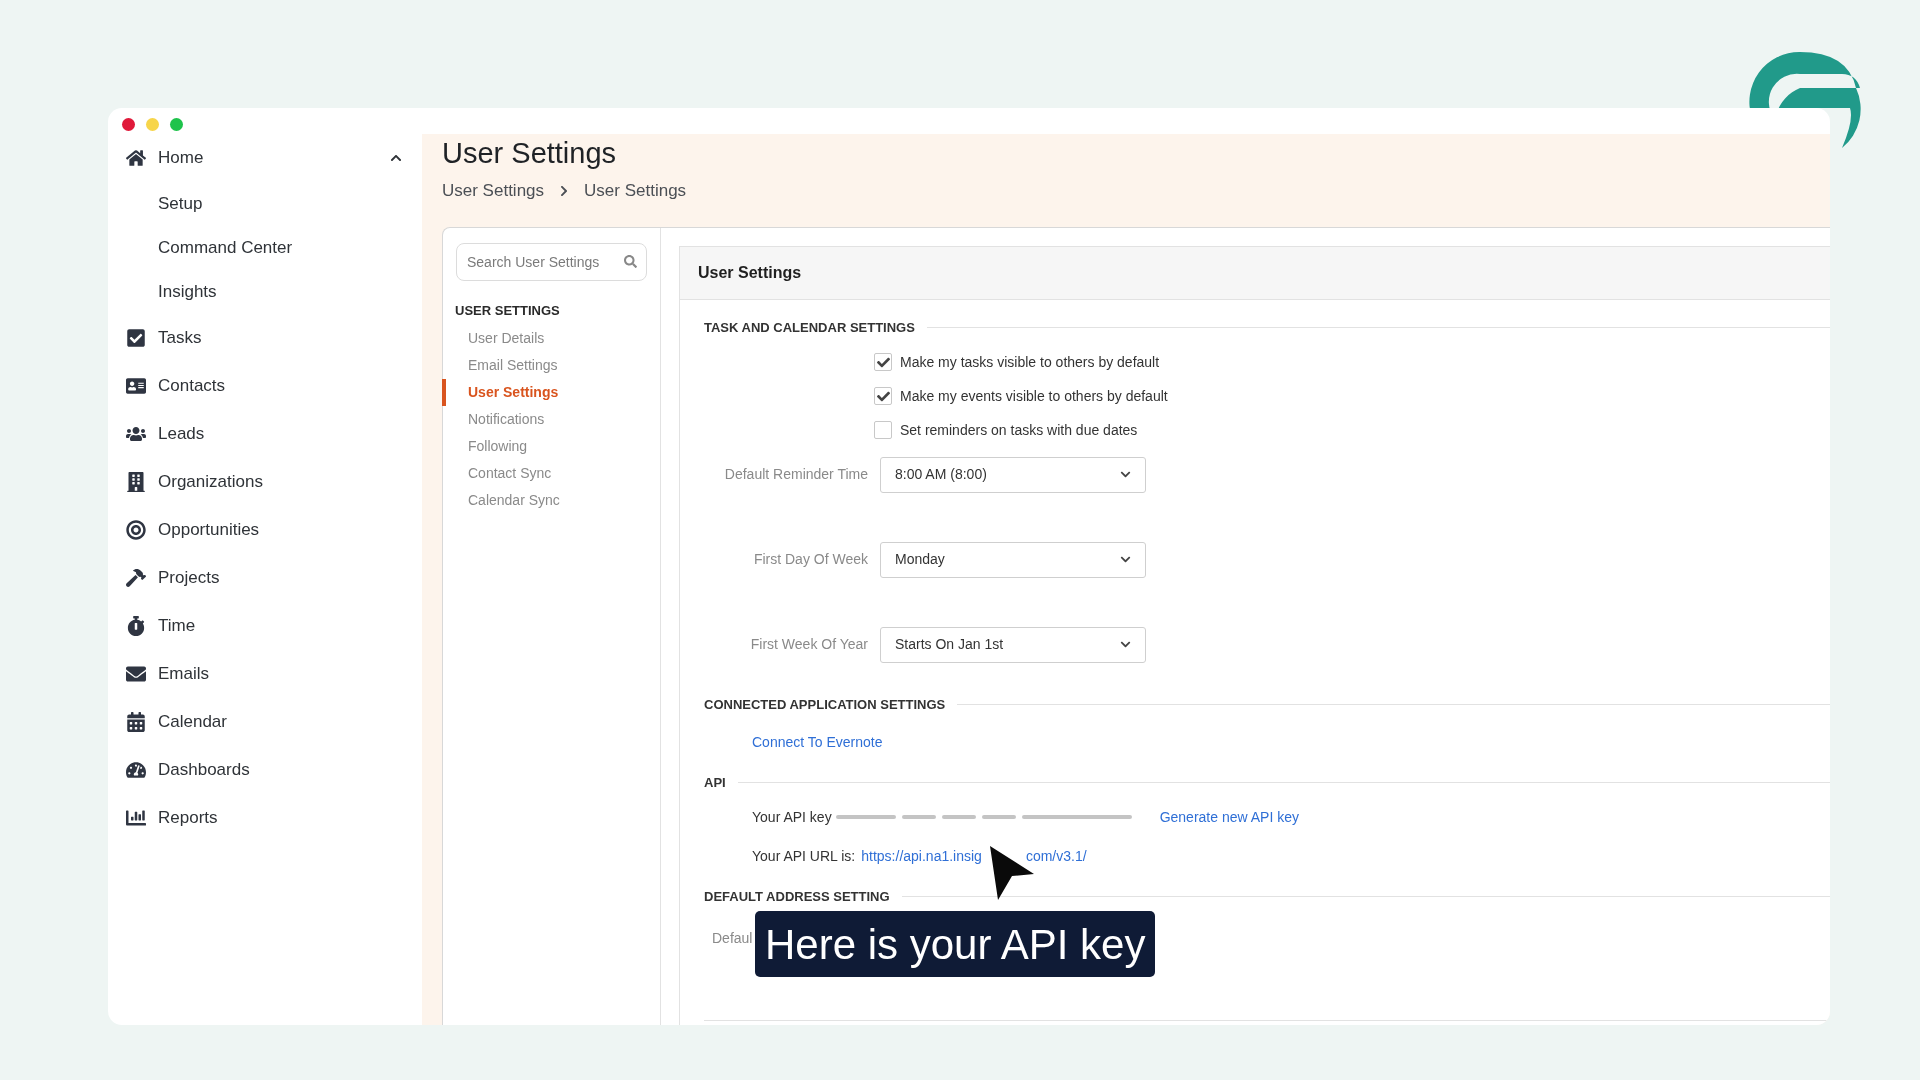 The height and width of the screenshot is (1080, 1920). I want to click on api-url-link: com/v3.1/, so click(1056, 856).